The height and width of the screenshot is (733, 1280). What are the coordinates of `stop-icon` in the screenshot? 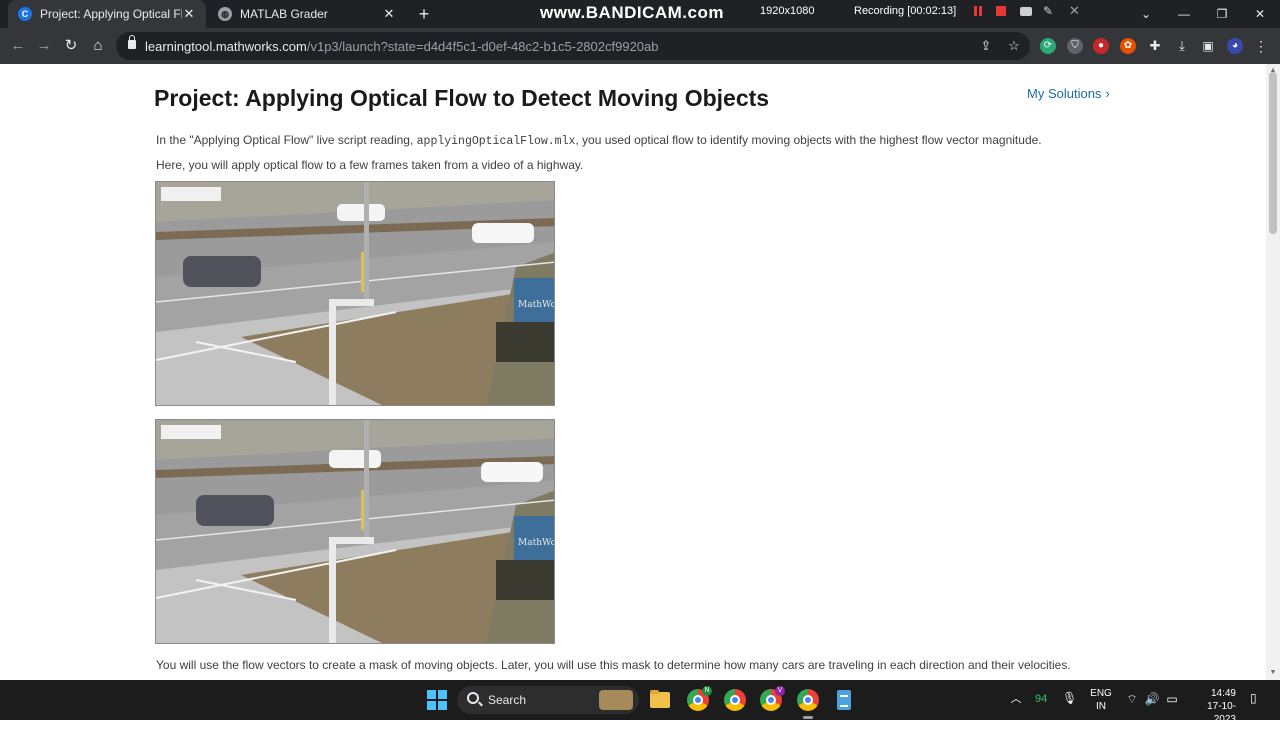 It's located at (1001, 11).